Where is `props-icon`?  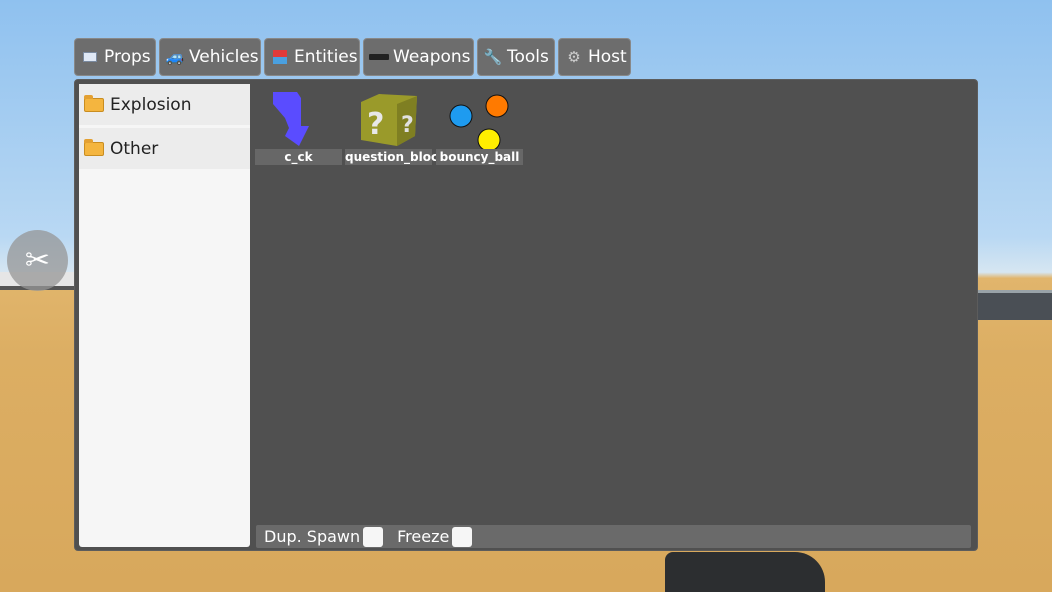 props-icon is located at coordinates (90, 57).